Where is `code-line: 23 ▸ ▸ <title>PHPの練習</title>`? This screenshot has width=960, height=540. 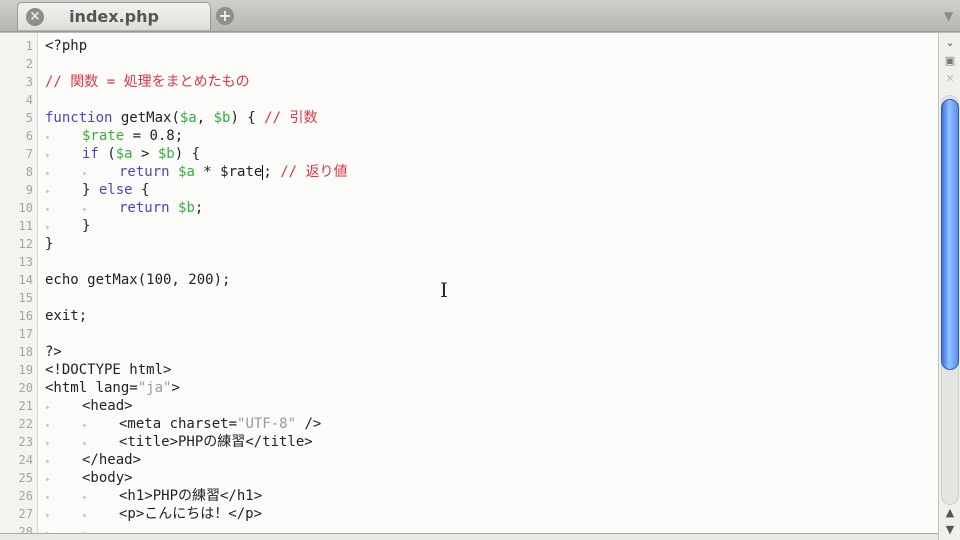 code-line: 23 ▸ ▸ <title>PHPの練習</title> is located at coordinates (469, 442).